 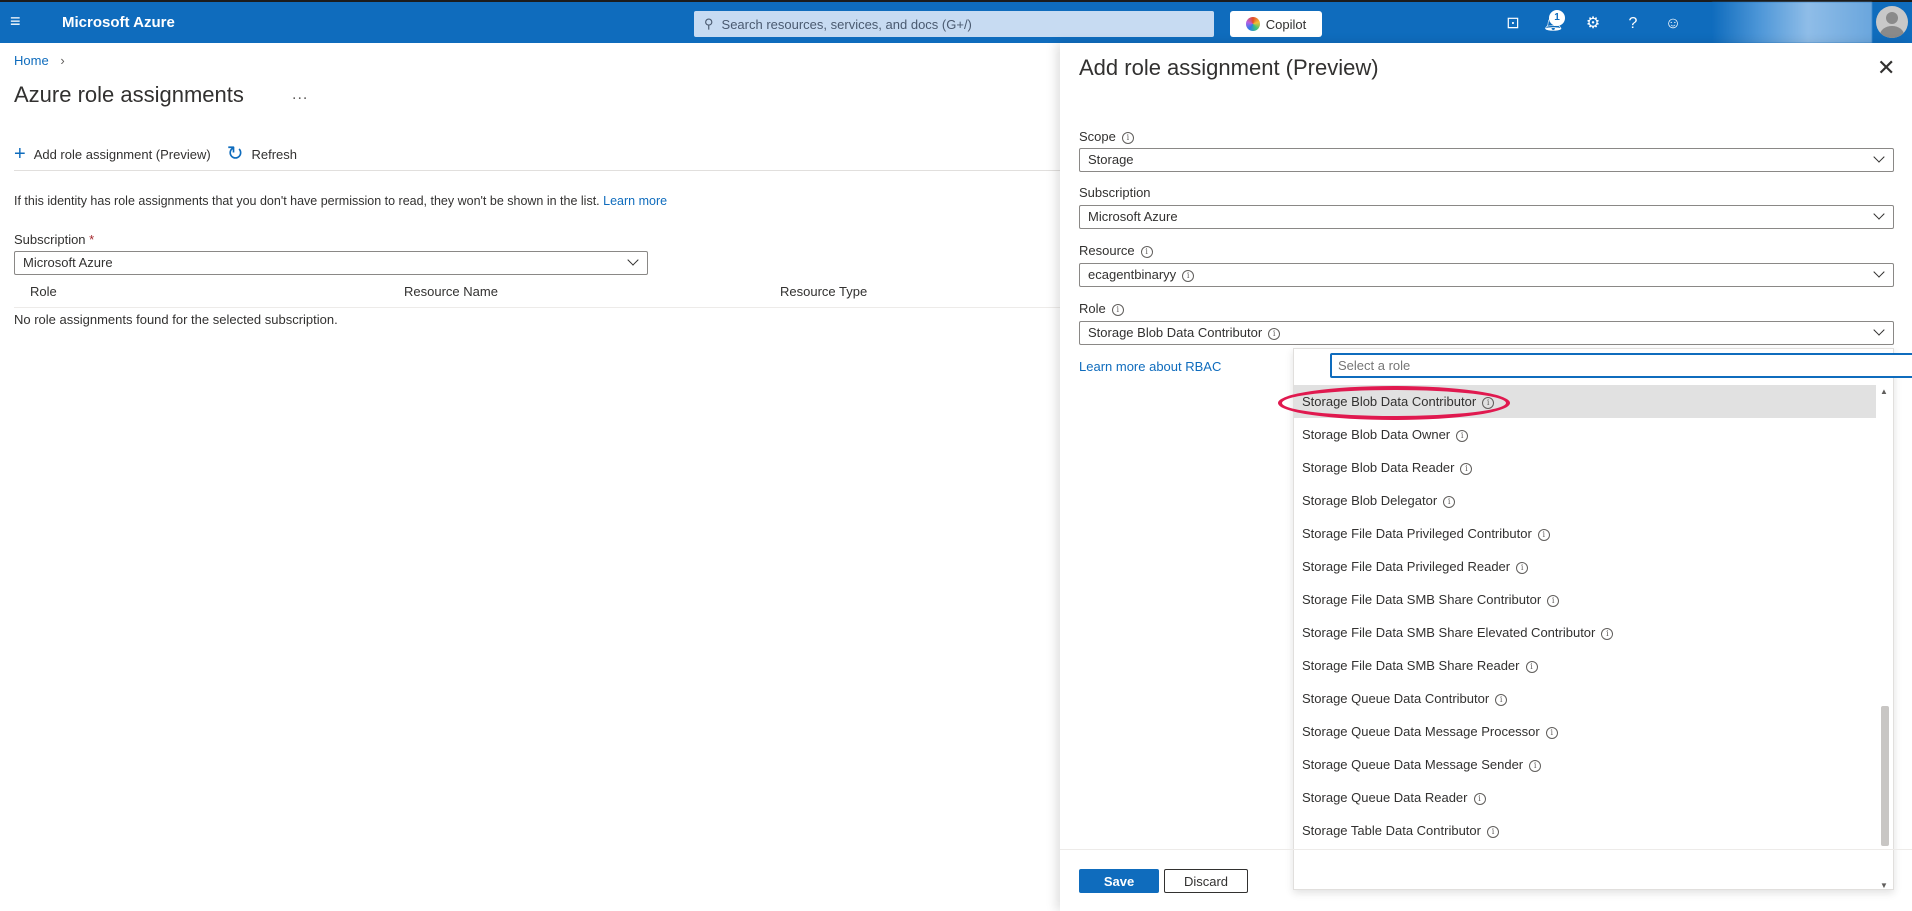 I want to click on notification-badge: 1, so click(x=1557, y=18).